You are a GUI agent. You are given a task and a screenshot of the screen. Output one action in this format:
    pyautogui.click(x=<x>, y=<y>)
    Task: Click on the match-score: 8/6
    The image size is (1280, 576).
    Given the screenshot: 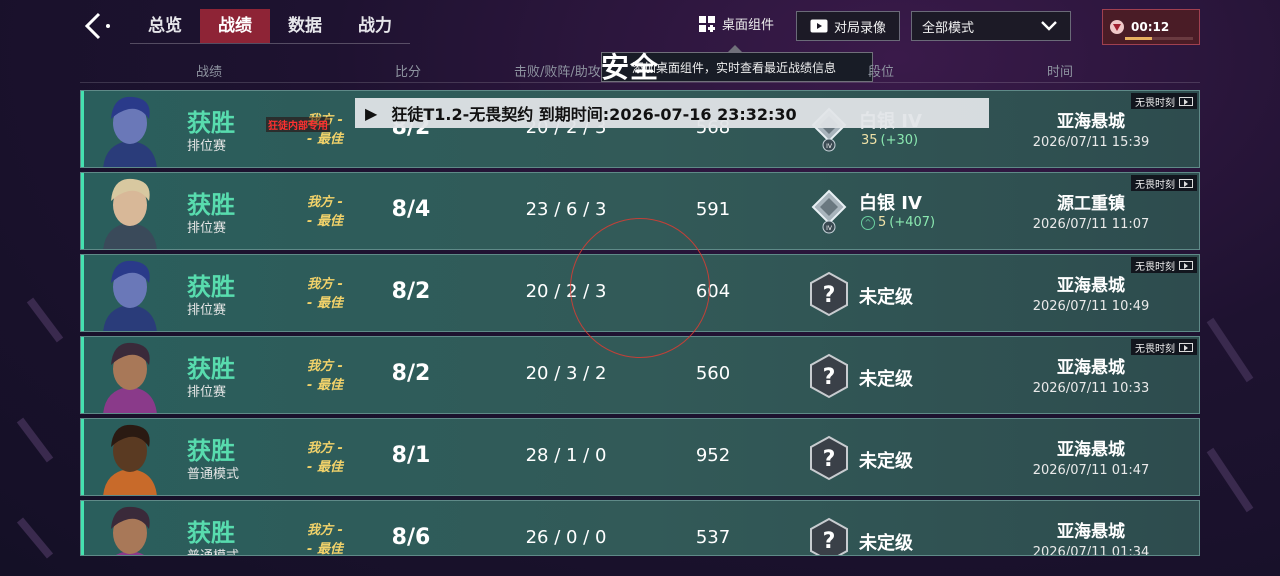 What is the action you would take?
    pyautogui.click(x=411, y=537)
    